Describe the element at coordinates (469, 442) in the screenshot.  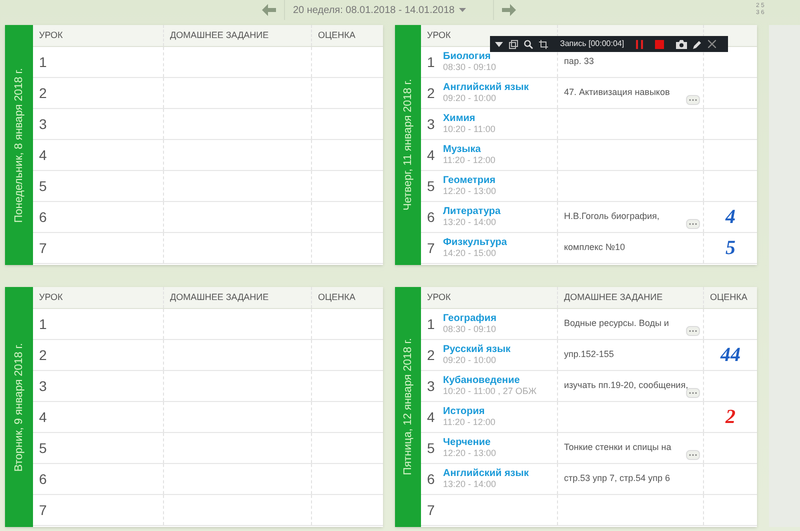
I see `subject-link: Черчение` at that location.